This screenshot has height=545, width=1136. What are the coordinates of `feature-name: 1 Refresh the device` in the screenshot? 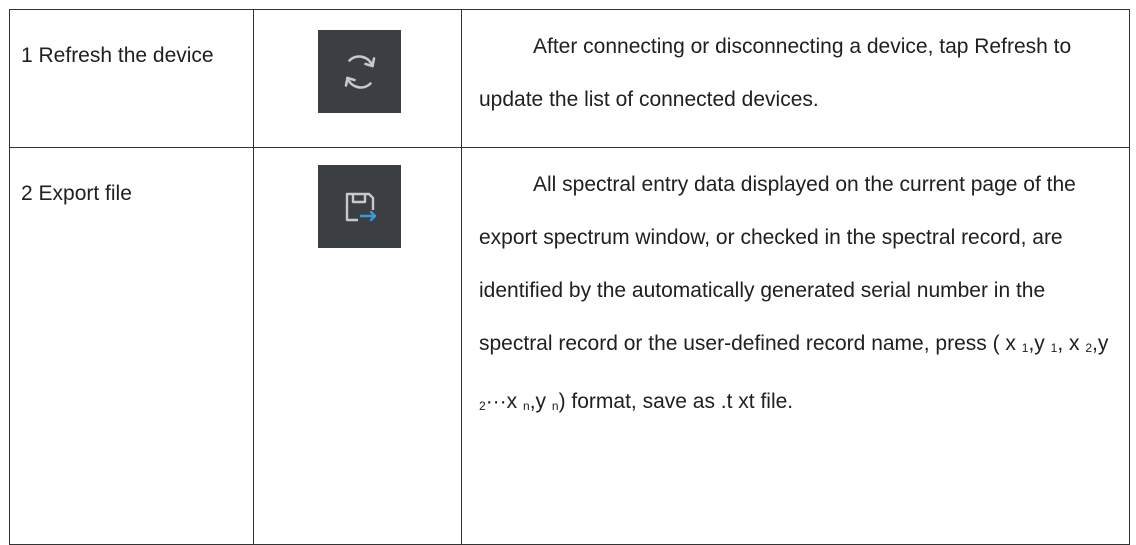 It's located at (117, 55).